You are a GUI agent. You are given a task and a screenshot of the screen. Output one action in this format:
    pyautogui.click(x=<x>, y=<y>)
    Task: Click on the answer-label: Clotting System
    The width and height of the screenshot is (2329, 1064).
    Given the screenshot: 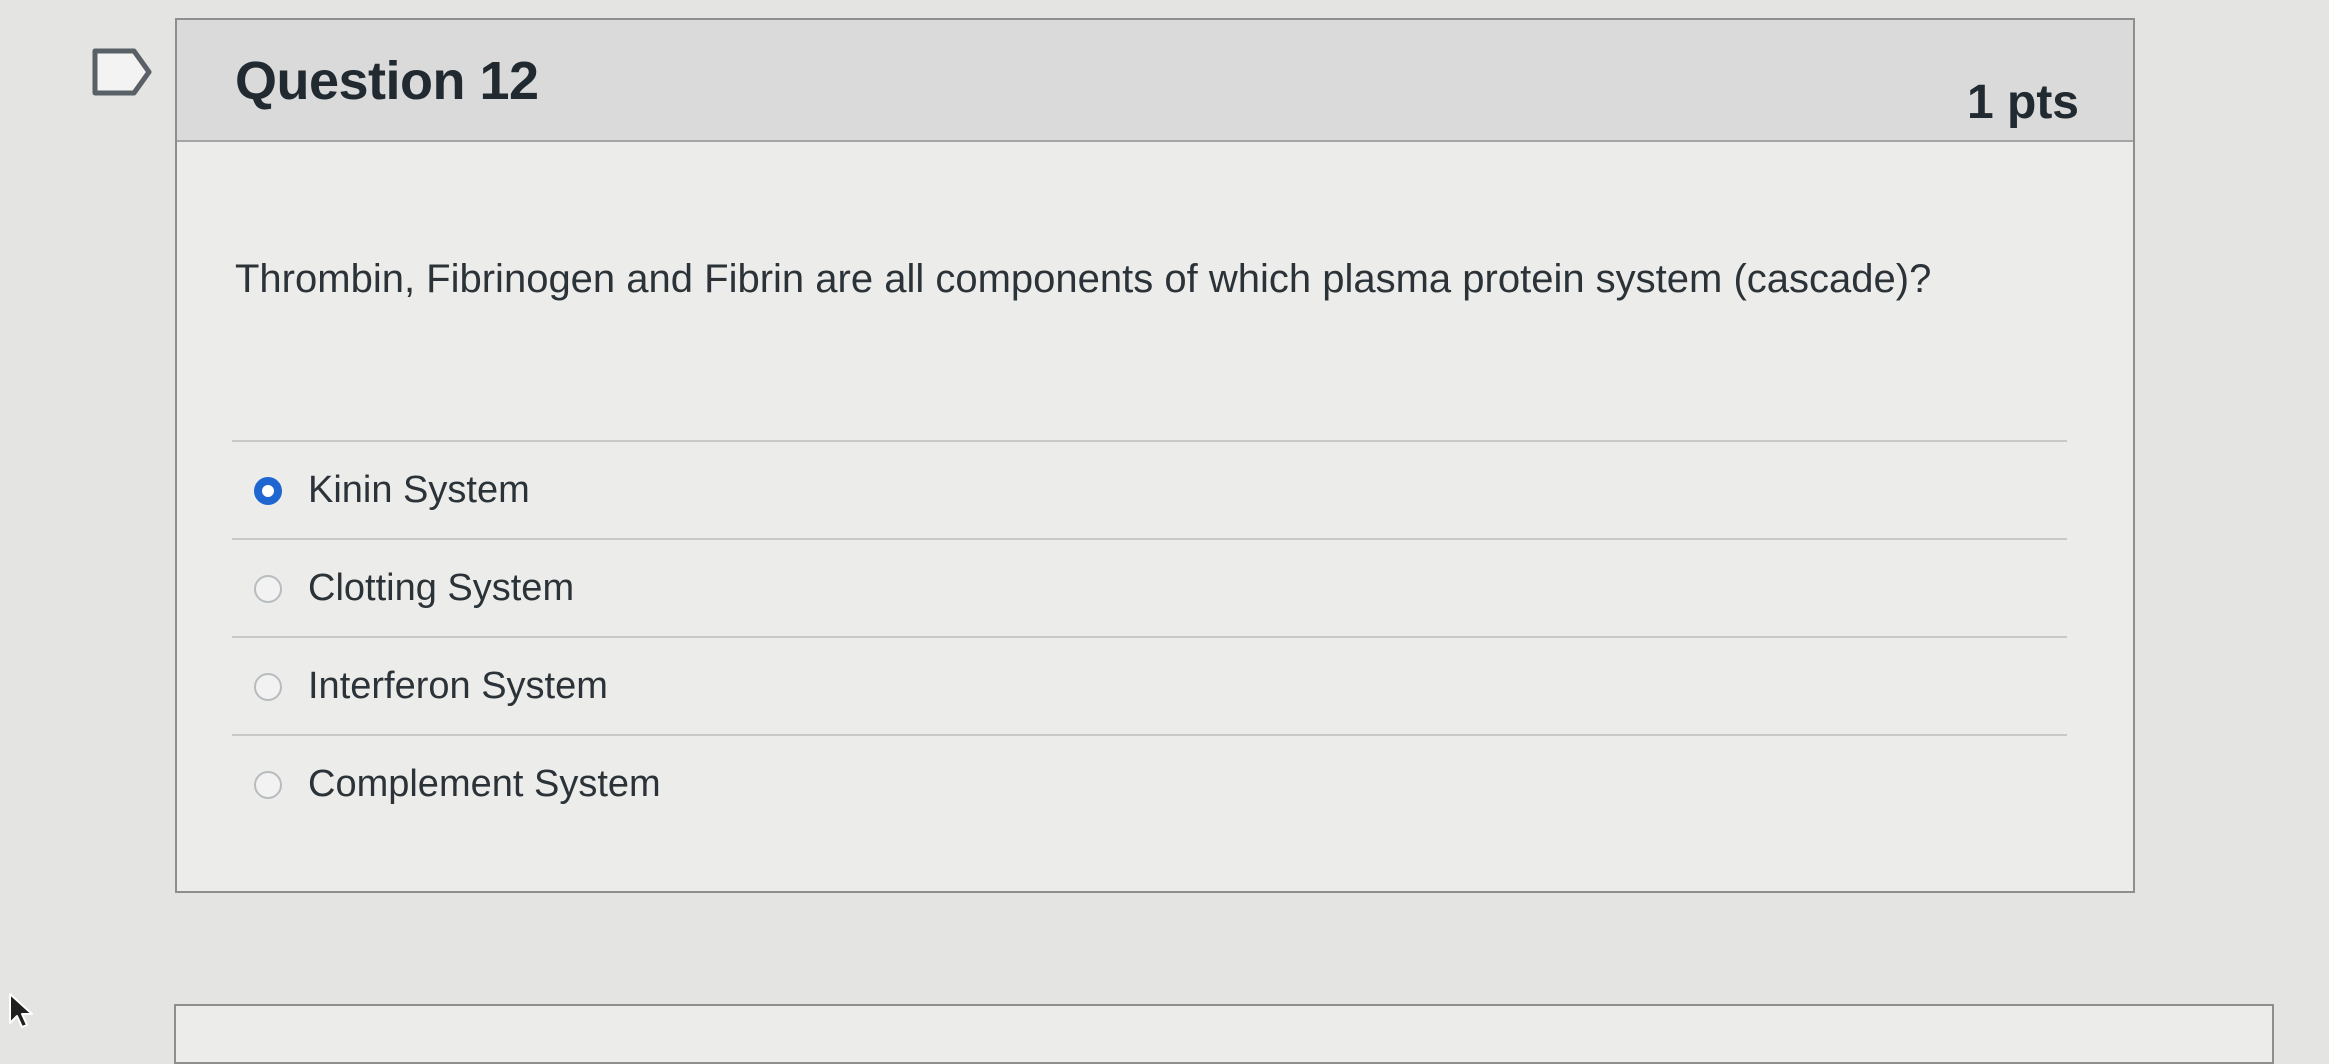 What is the action you would take?
    pyautogui.click(x=441, y=588)
    